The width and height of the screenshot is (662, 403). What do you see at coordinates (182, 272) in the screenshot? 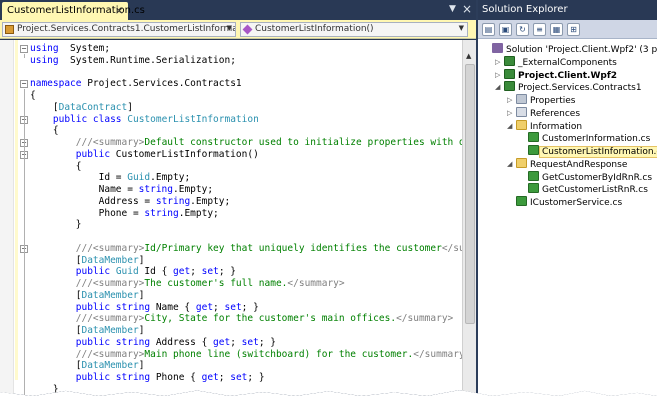
I see `code-token: get` at bounding box center [182, 272].